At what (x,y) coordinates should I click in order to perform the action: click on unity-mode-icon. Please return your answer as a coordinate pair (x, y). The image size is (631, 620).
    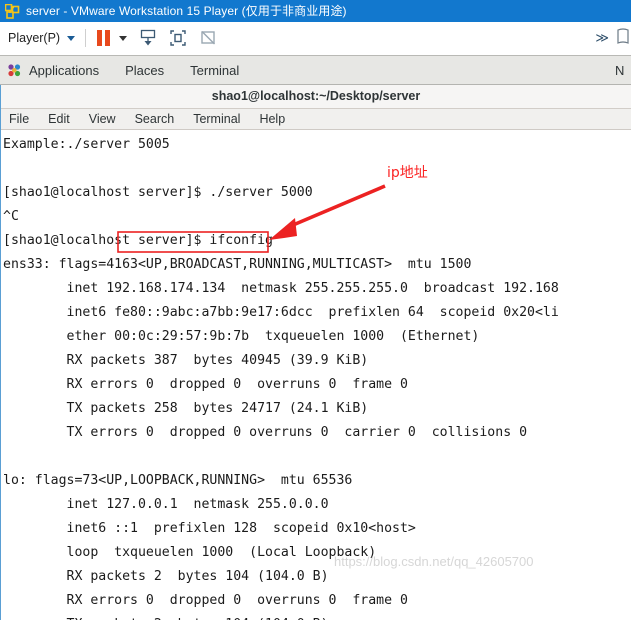
    Looking at the image, I should click on (208, 38).